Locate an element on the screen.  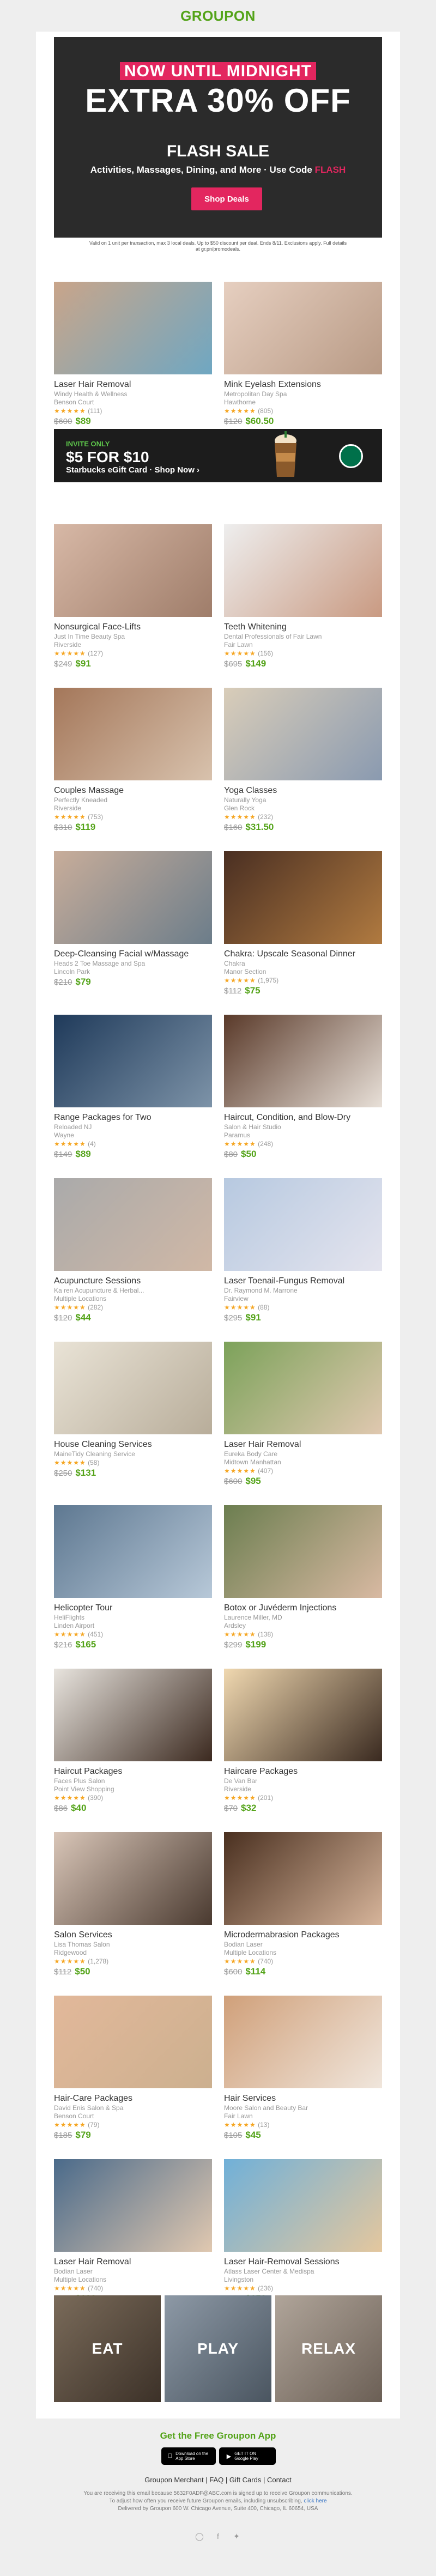
facebook-icon: f is located at coordinates (218, 2536).